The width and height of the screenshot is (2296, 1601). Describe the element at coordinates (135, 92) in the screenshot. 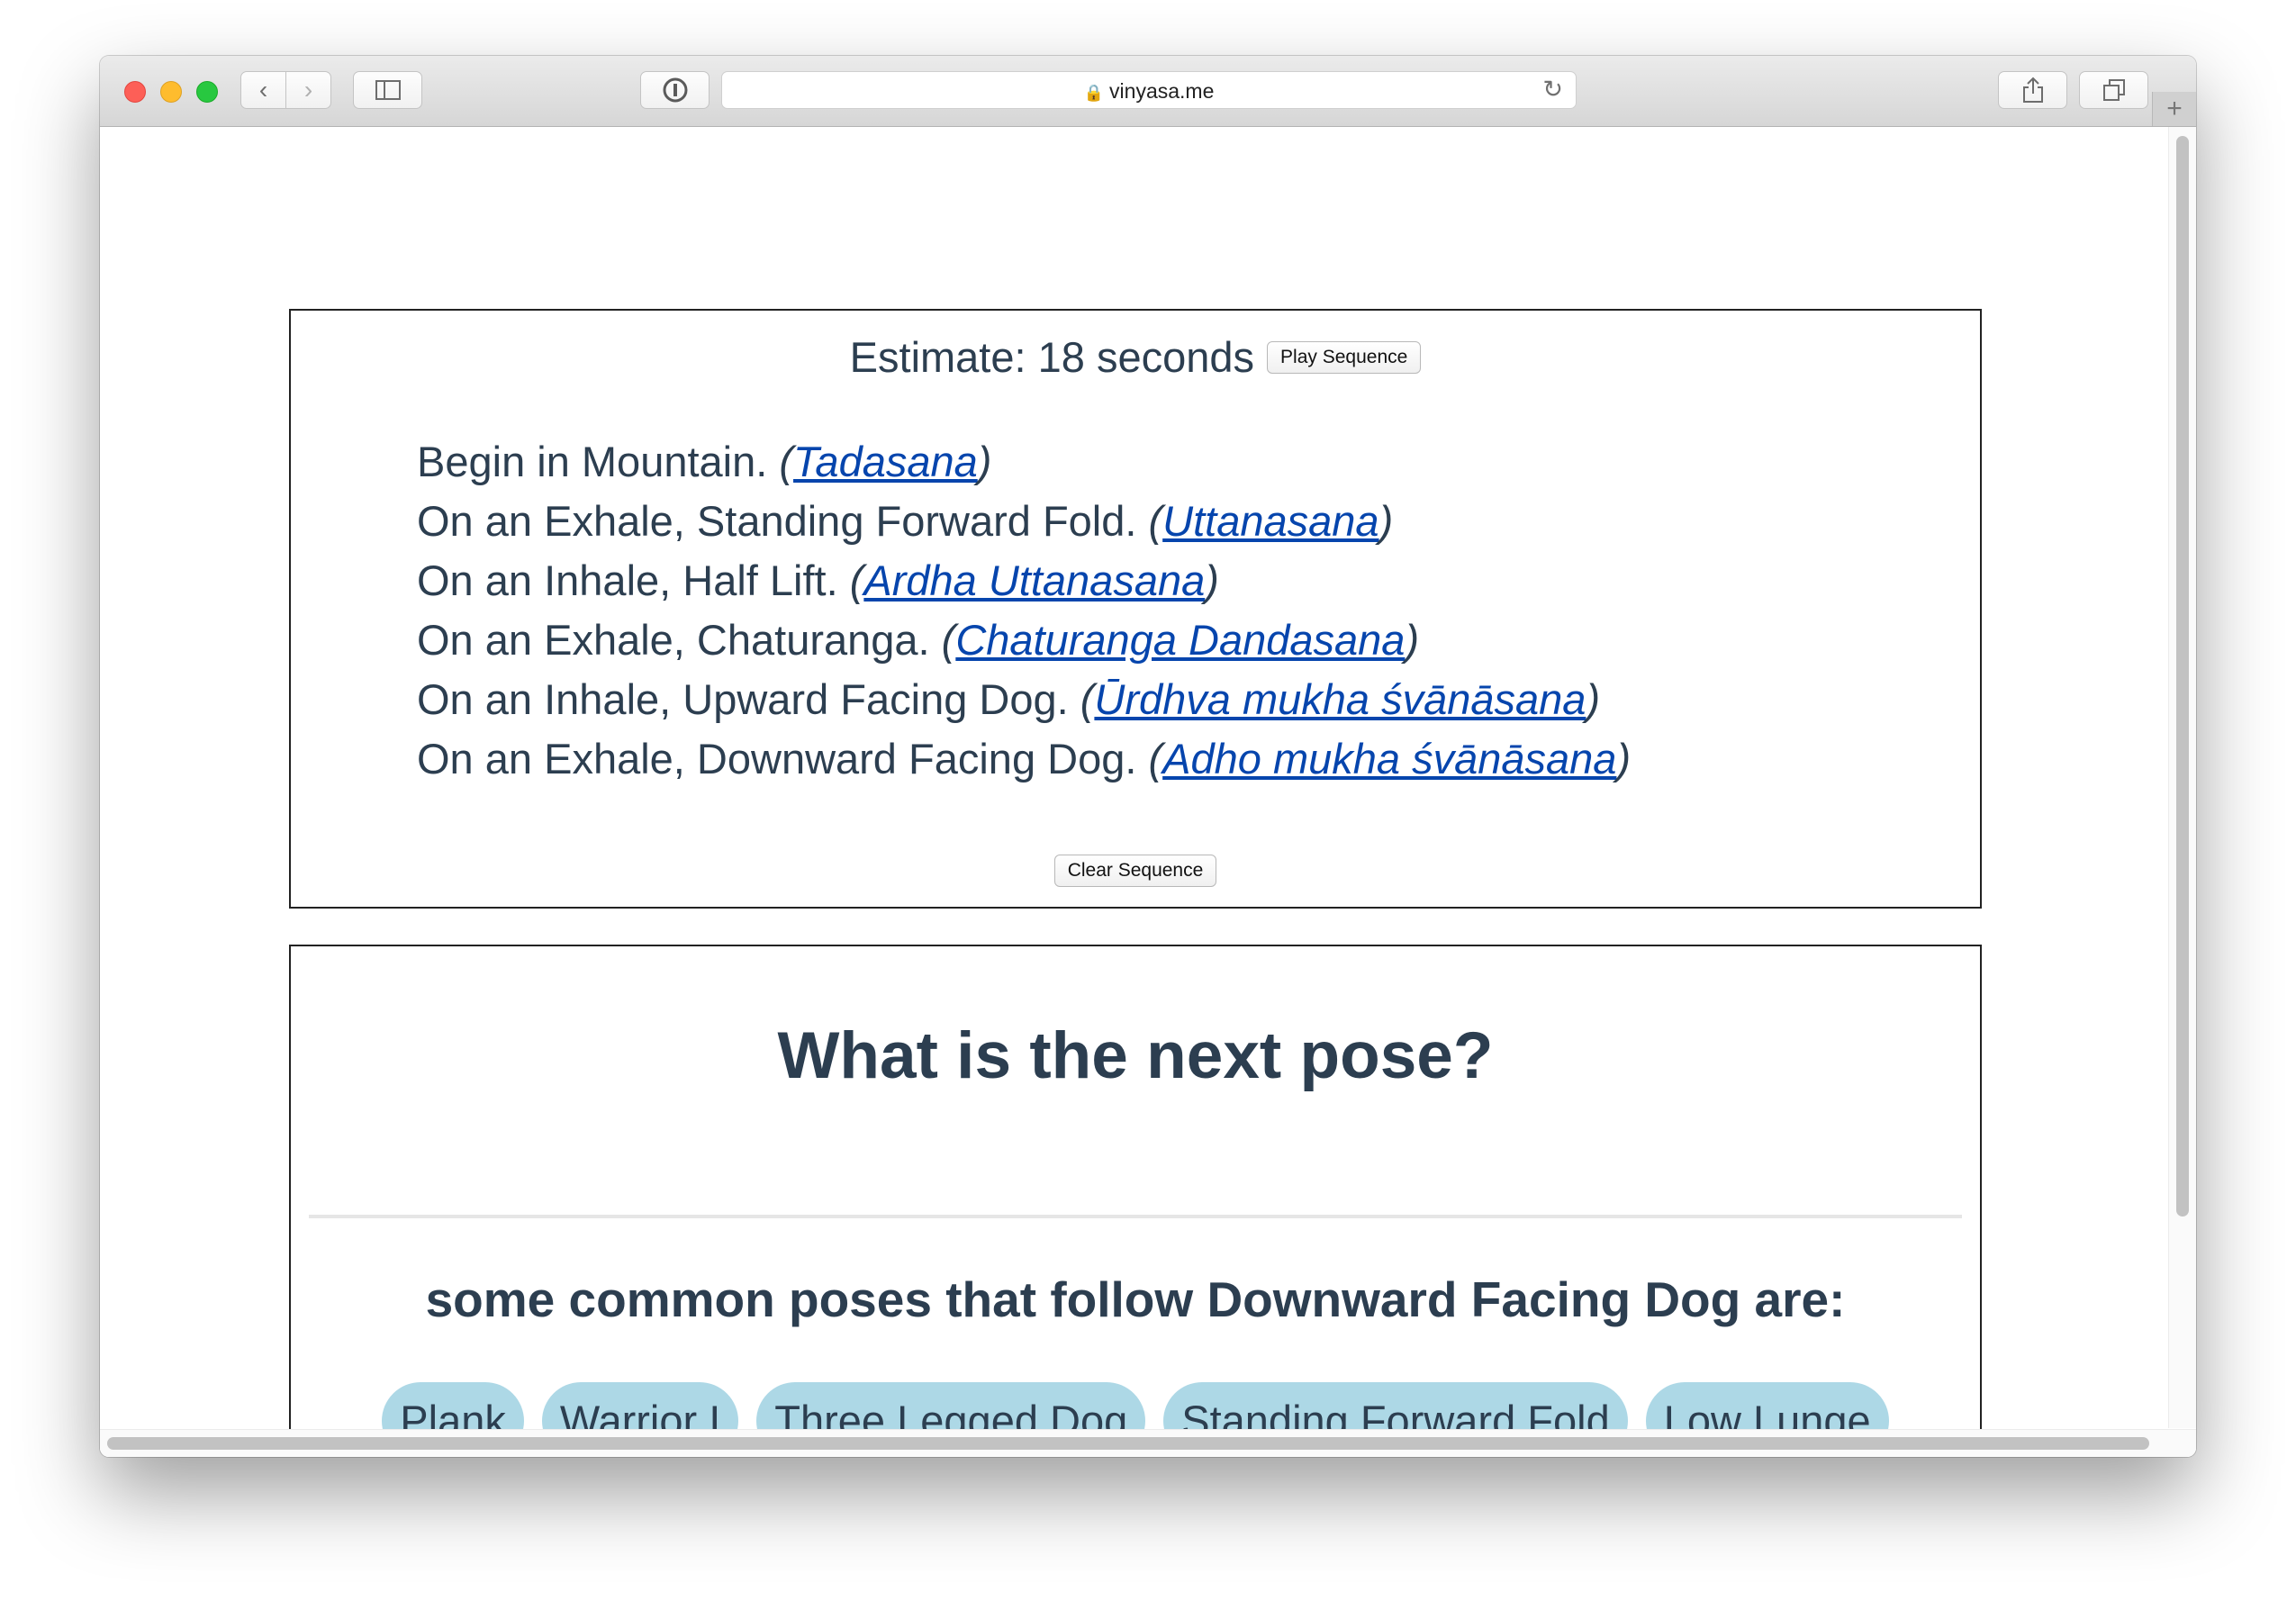

I see `close-window-button` at that location.